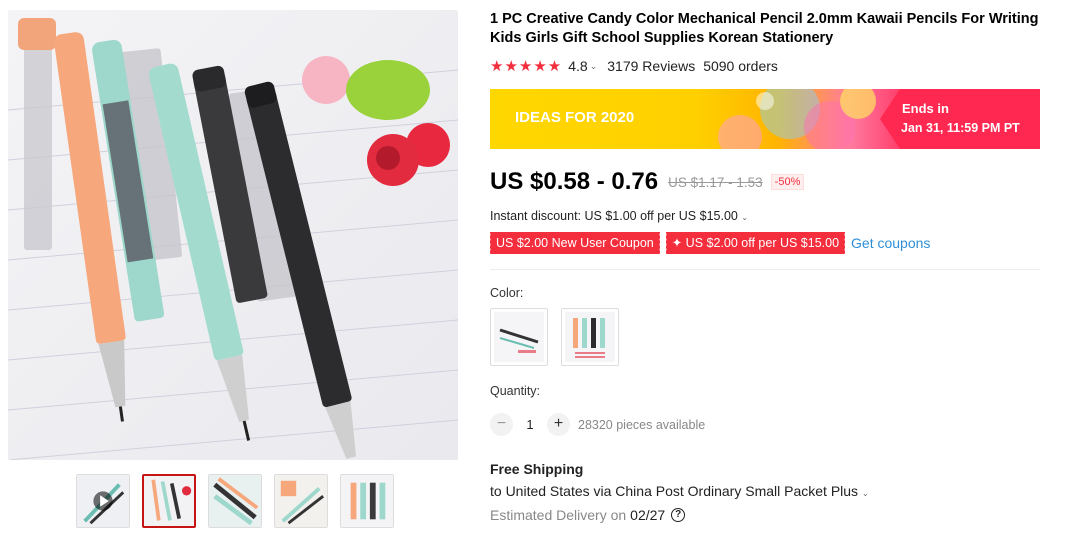 The image size is (1068, 535). What do you see at coordinates (515, 391) in the screenshot?
I see `quantity-label: Quantity:` at bounding box center [515, 391].